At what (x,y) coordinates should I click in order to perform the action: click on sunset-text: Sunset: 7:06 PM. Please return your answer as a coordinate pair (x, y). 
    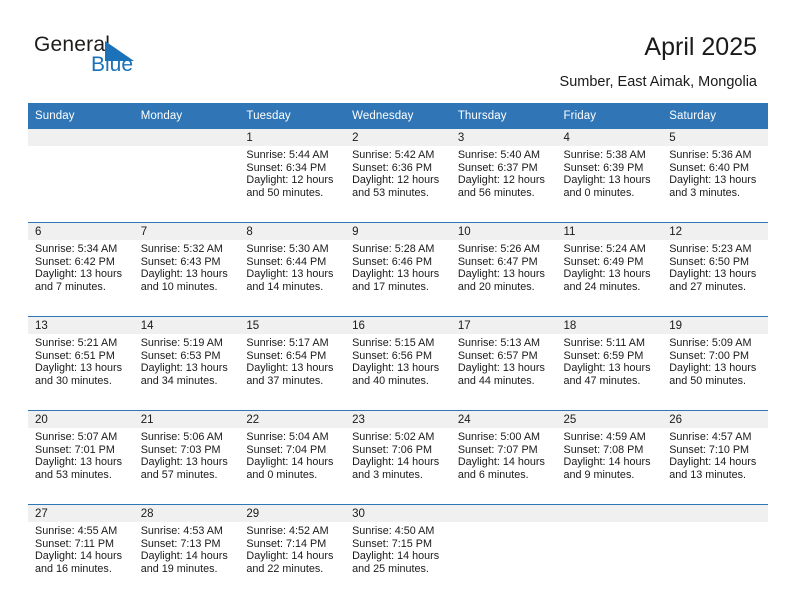
    Looking at the image, I should click on (392, 449).